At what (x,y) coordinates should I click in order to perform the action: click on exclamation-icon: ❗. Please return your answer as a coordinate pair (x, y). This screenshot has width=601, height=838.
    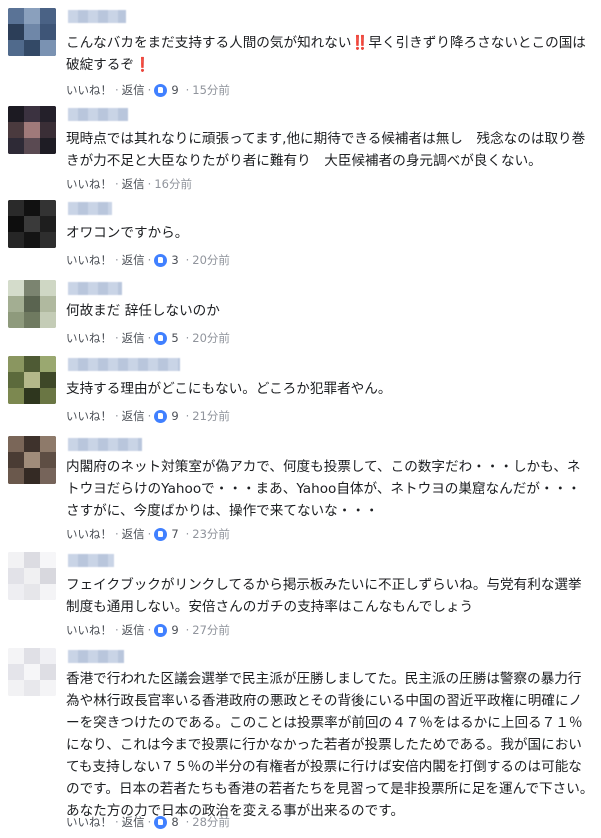
    Looking at the image, I should click on (142, 65).